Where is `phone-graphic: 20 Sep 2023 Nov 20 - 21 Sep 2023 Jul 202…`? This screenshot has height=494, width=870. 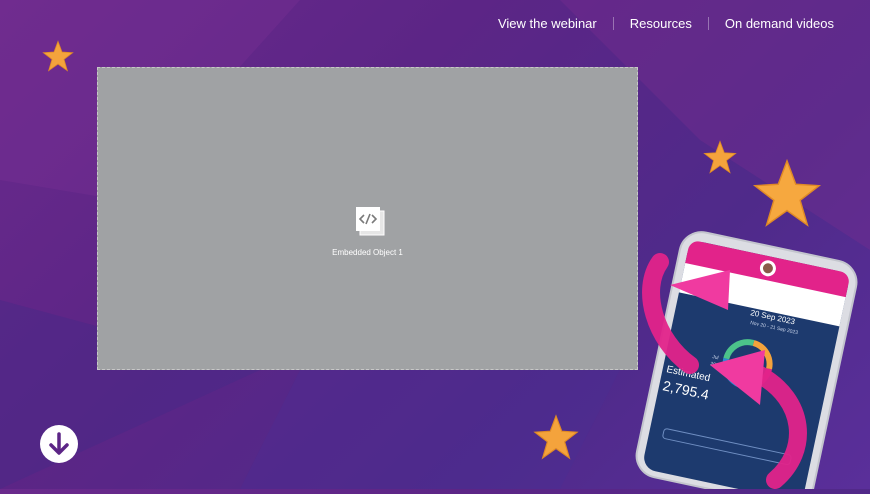
phone-graphic: 20 Sep 2023 Nov 20 - 21 Sep 2023 Jul 202… is located at coordinates (746, 362).